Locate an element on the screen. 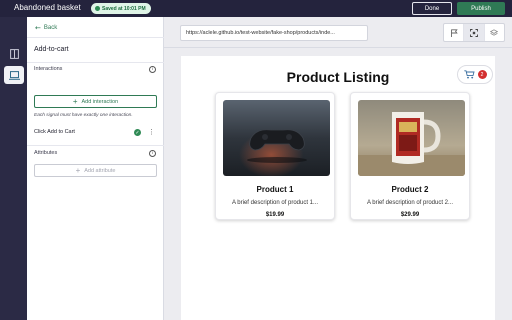  product-image-coffee-mug is located at coordinates (411, 138).